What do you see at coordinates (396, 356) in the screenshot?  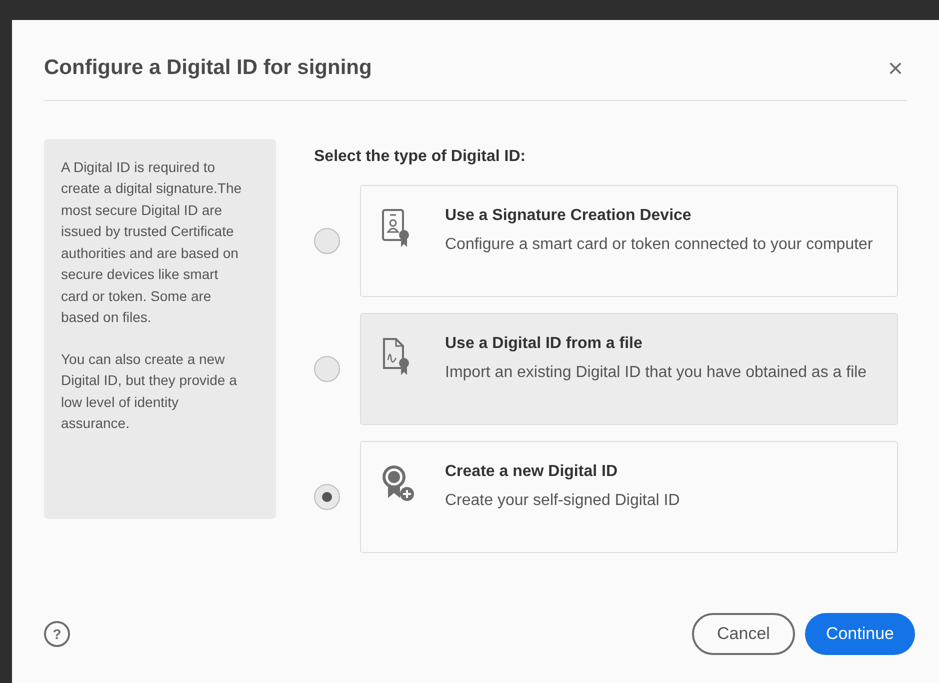 I see `document-badge-icon` at bounding box center [396, 356].